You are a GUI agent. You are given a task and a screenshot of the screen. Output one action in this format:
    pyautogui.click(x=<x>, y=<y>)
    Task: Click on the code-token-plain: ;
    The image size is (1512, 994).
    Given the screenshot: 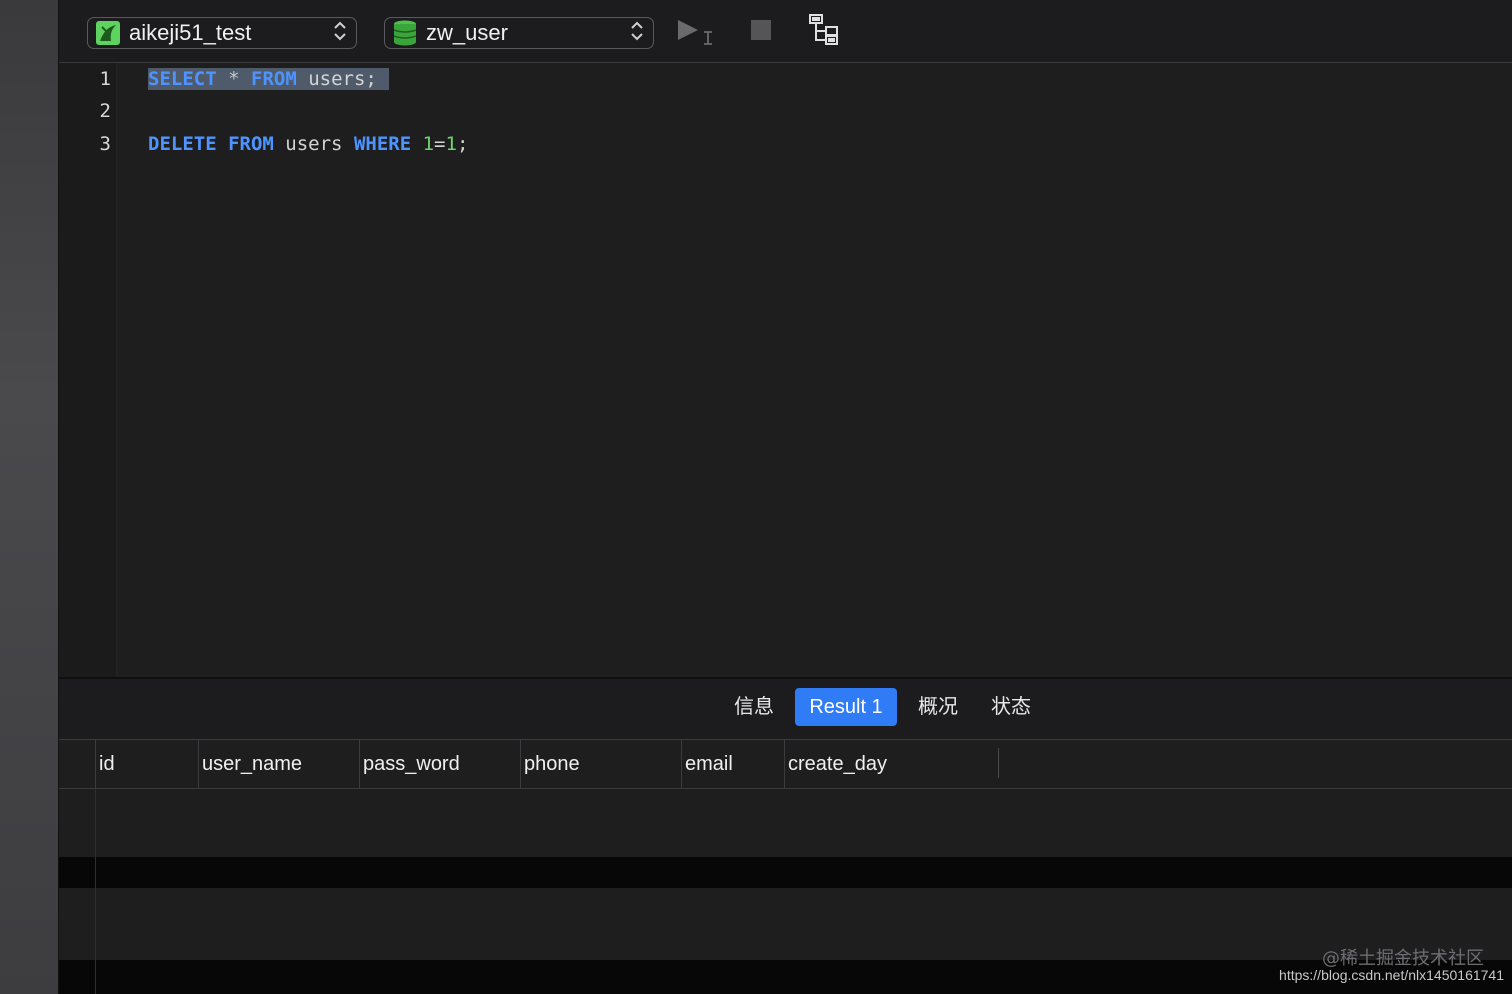 What is the action you would take?
    pyautogui.click(x=462, y=144)
    